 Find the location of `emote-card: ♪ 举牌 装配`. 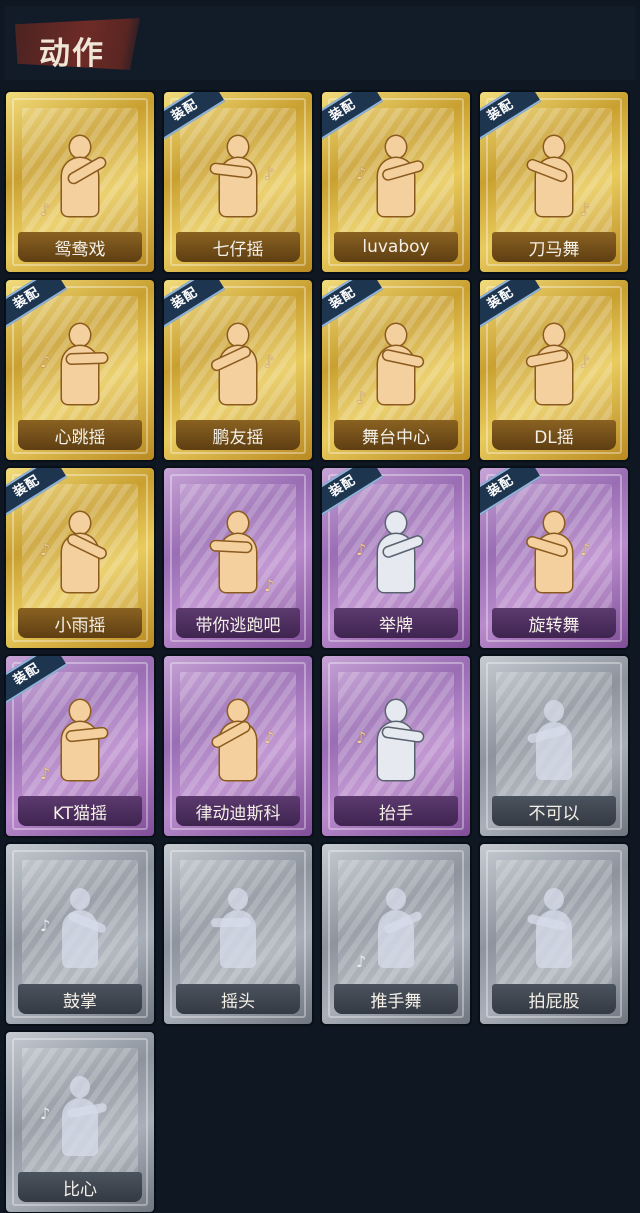

emote-card: ♪ 举牌 装配 is located at coordinates (396, 558).